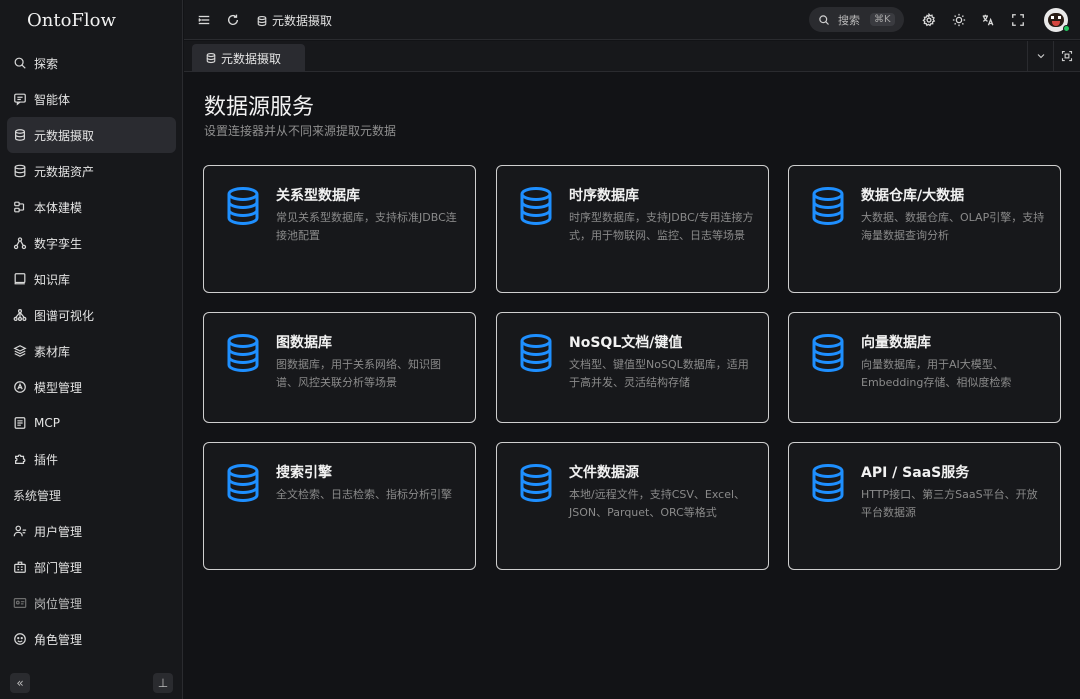 The height and width of the screenshot is (699, 1080). Describe the element at coordinates (58, 603) in the screenshot. I see `sidebar-item-label: 岗位管理` at that location.